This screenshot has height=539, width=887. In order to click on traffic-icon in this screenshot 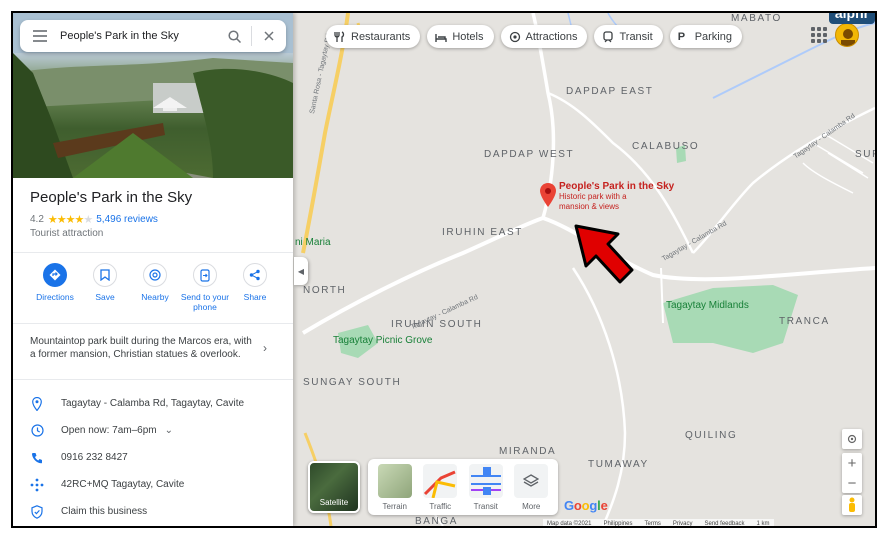, I will do `click(440, 481)`.